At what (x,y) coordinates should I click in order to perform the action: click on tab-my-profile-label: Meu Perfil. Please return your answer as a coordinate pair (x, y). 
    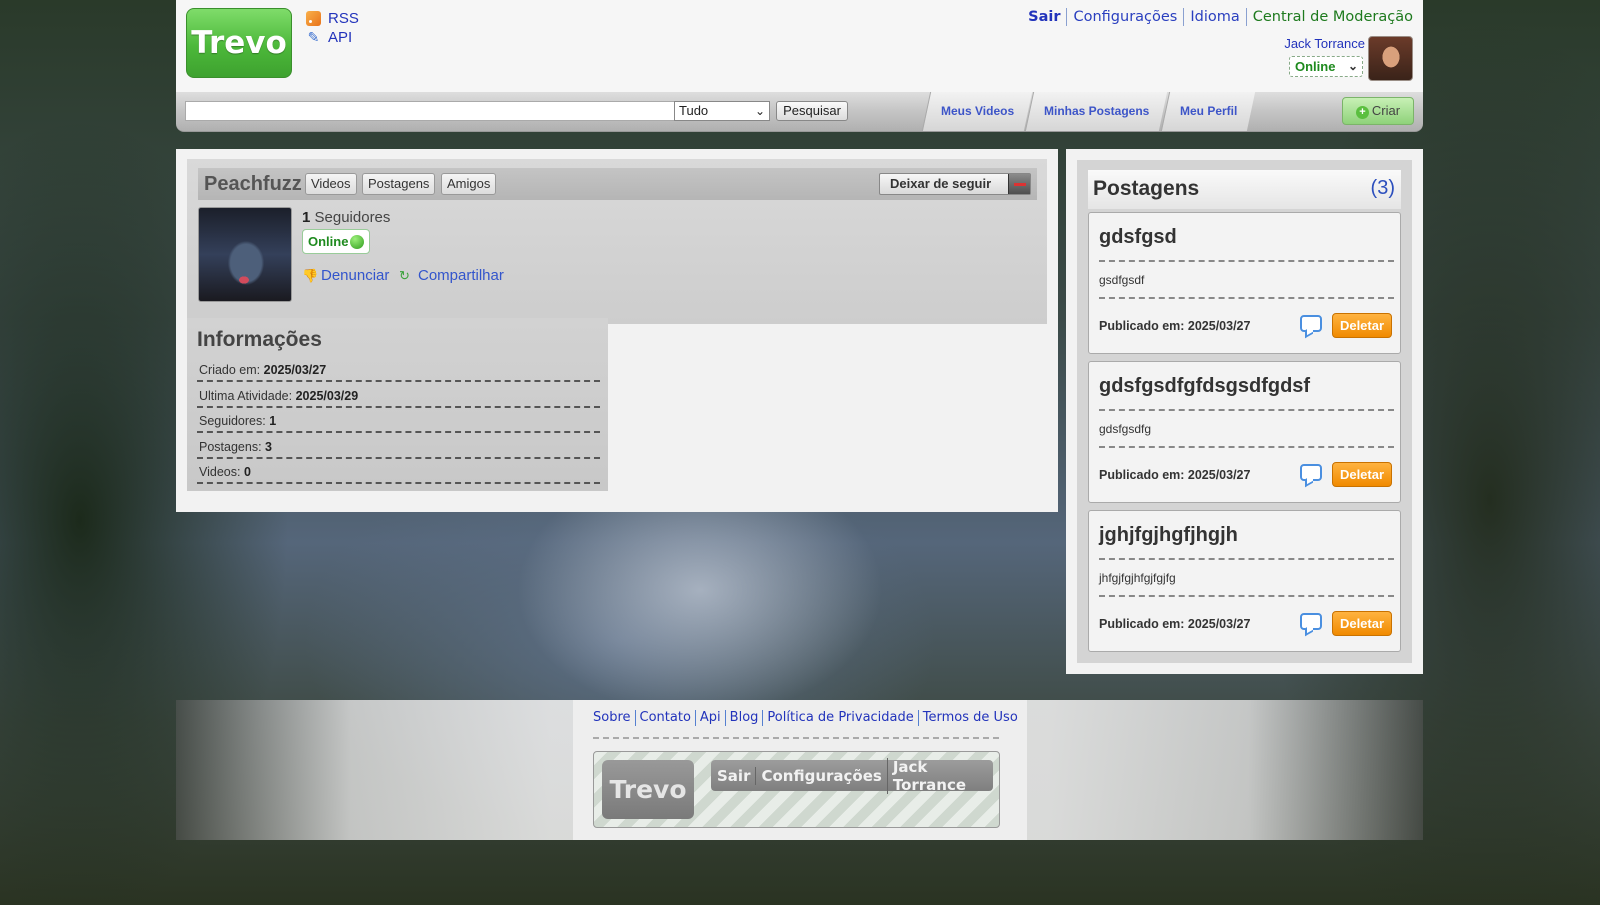
    Looking at the image, I should click on (1208, 111).